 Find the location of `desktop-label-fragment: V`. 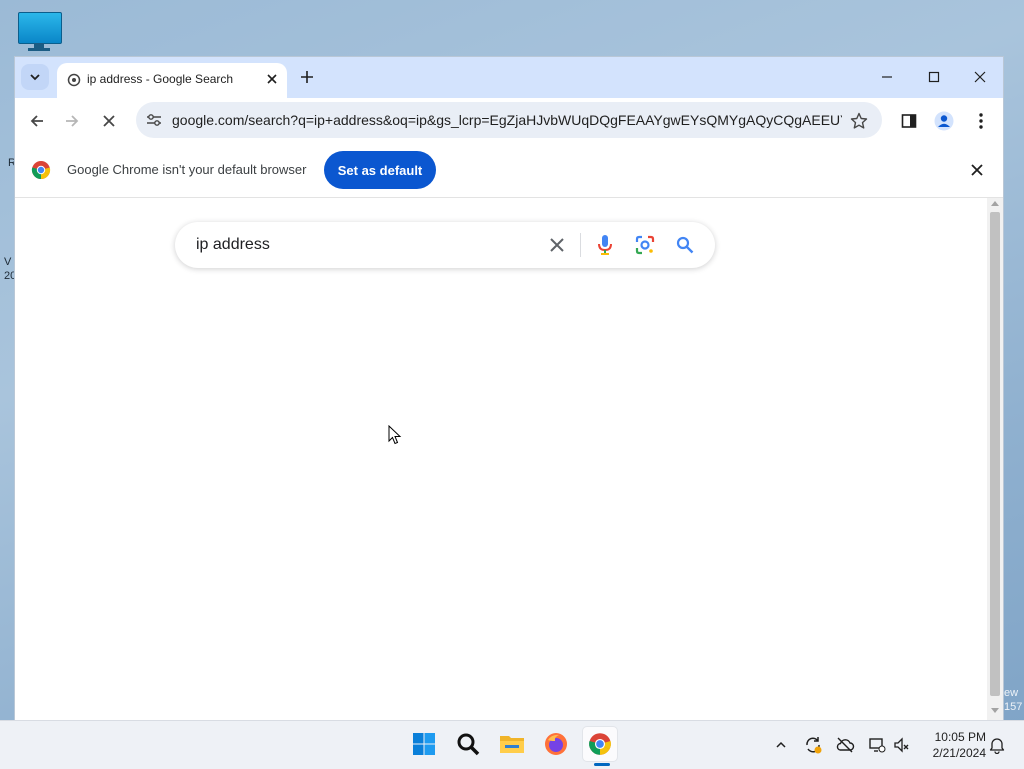

desktop-label-fragment: V is located at coordinates (8, 262).